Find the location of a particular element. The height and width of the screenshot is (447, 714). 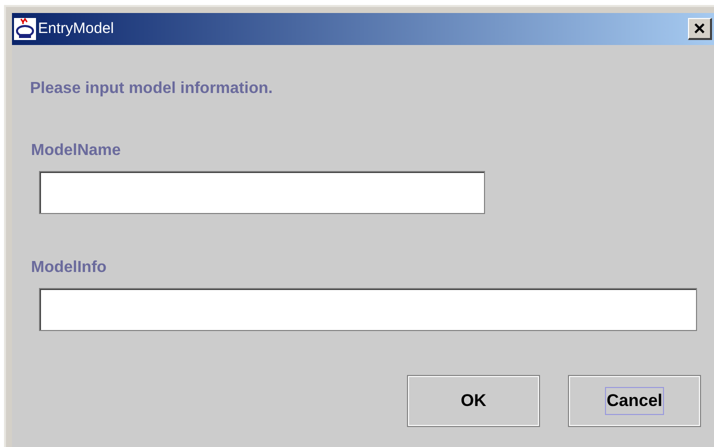

dialog-button: OK is located at coordinates (473, 401).